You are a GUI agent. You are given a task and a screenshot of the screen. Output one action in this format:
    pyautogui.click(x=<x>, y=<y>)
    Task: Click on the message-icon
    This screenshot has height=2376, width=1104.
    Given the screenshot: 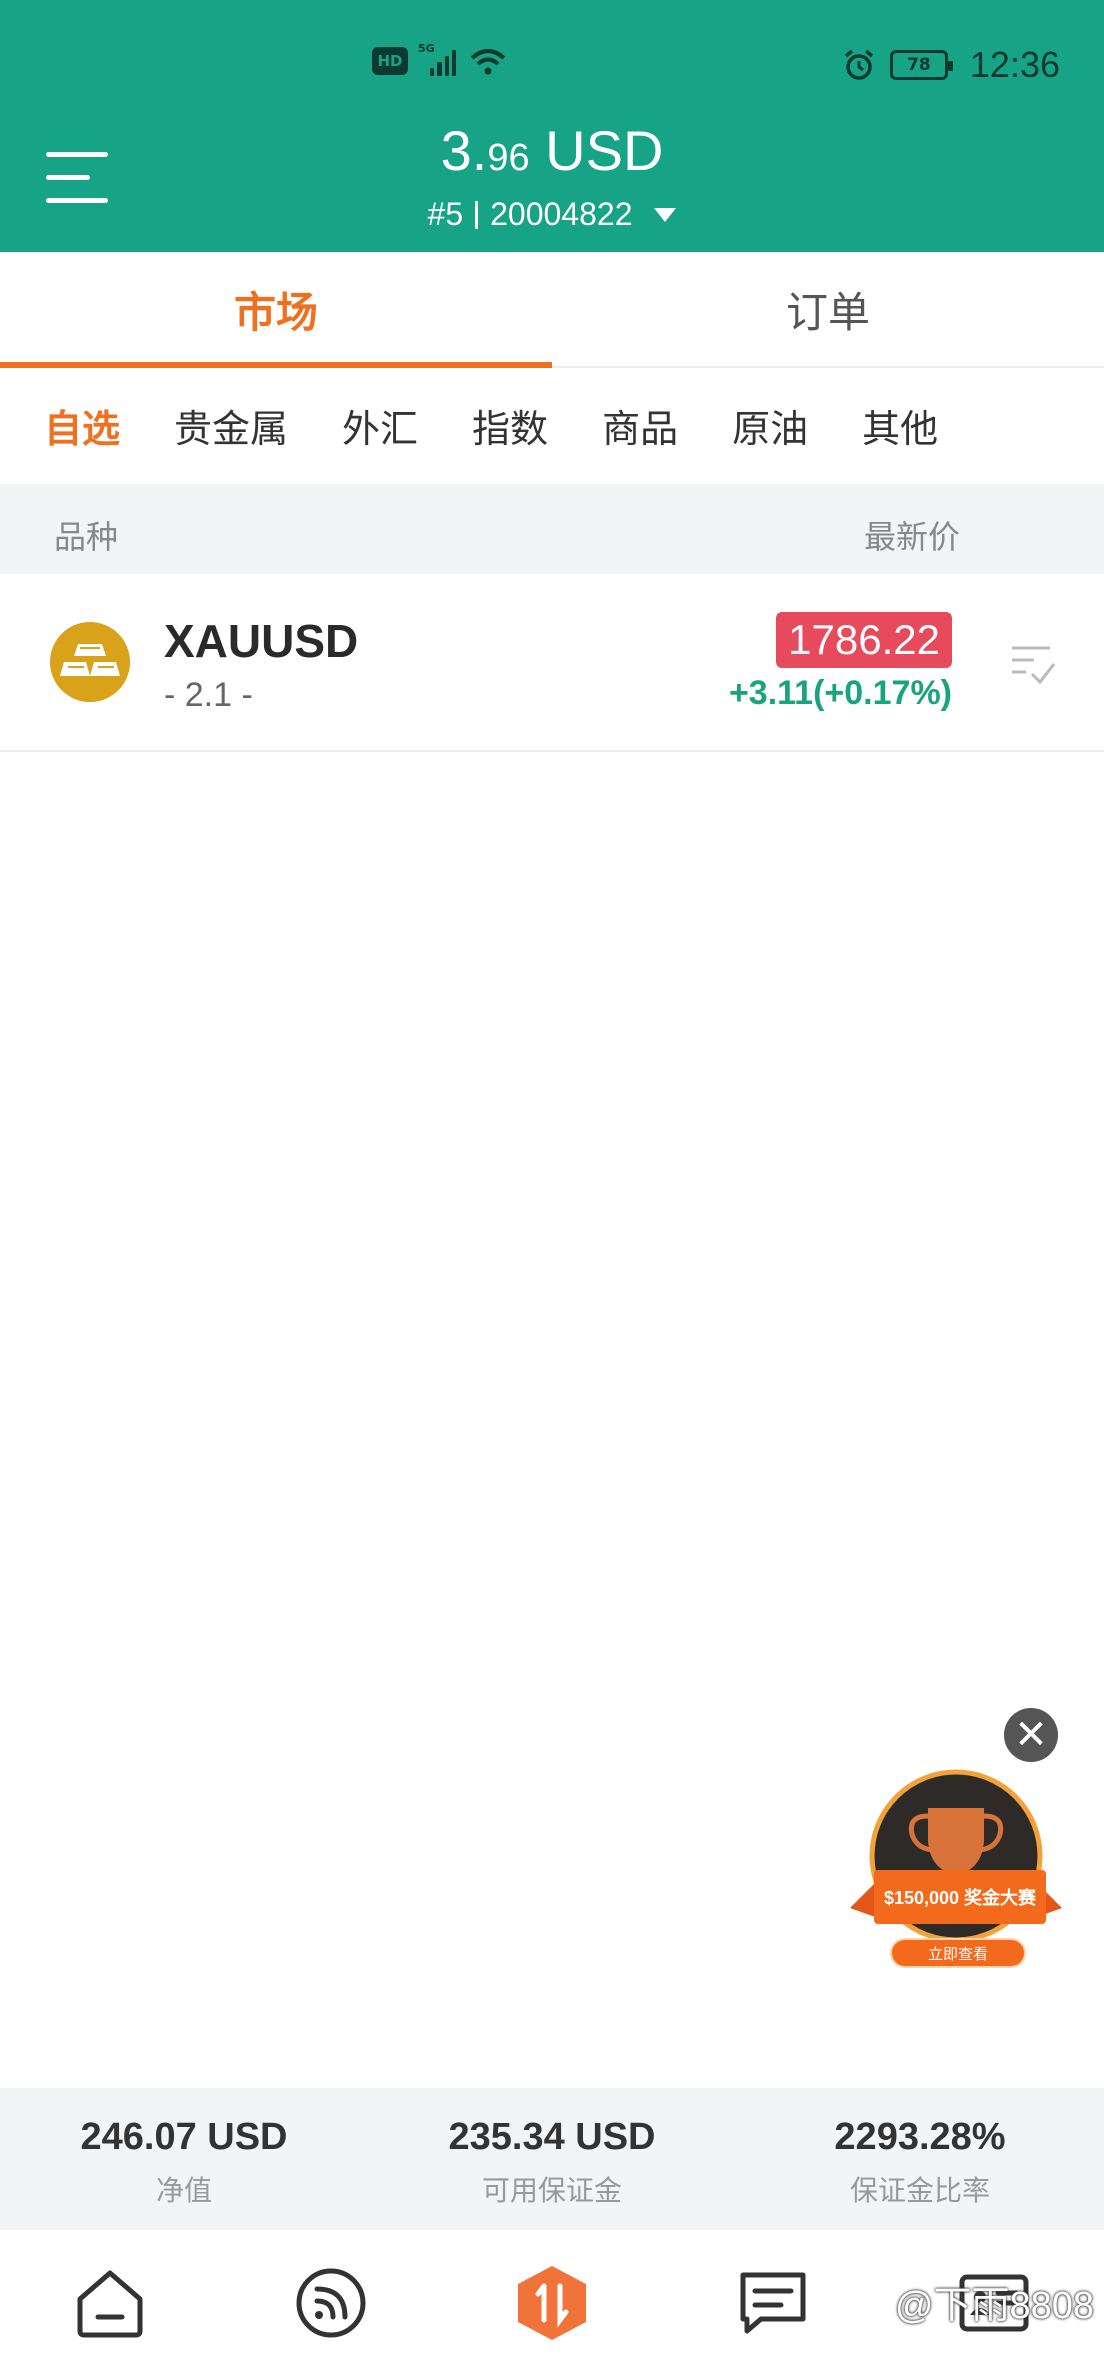 What is the action you would take?
    pyautogui.click(x=773, y=2303)
    